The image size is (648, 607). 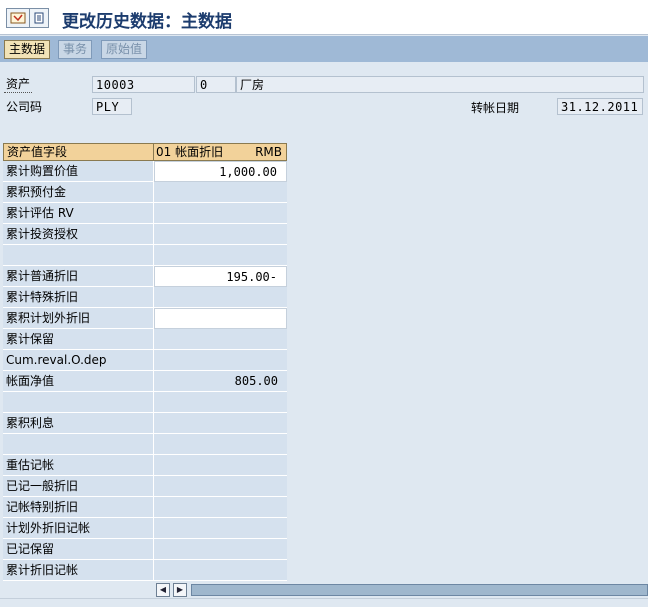 What do you see at coordinates (78, 339) in the screenshot?
I see `row-label: 累计保留` at bounding box center [78, 339].